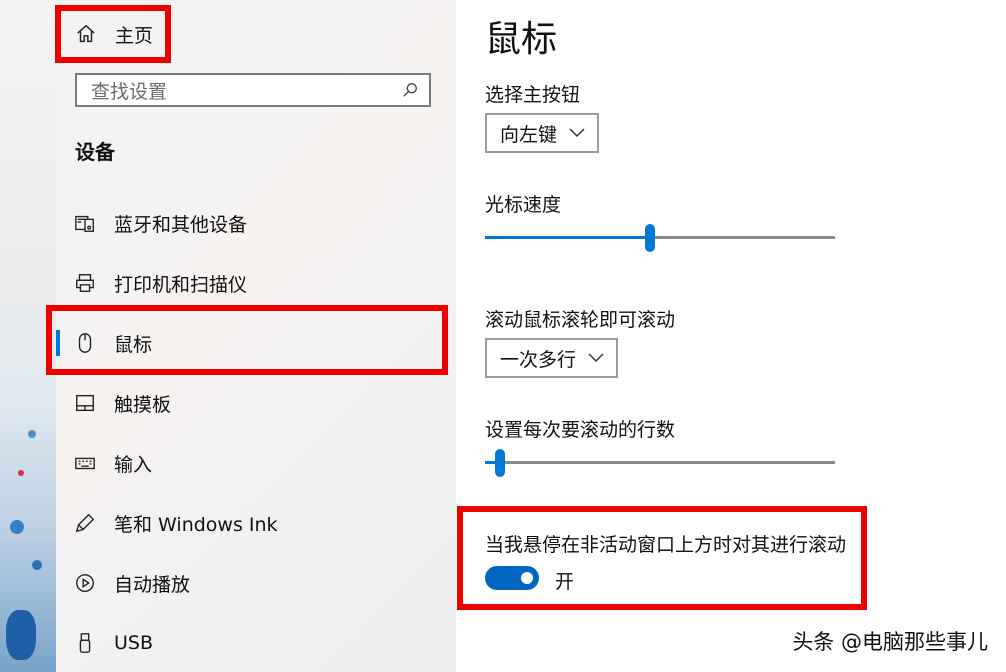  What do you see at coordinates (512, 578) in the screenshot?
I see `inactive-scroll-toggle` at bounding box center [512, 578].